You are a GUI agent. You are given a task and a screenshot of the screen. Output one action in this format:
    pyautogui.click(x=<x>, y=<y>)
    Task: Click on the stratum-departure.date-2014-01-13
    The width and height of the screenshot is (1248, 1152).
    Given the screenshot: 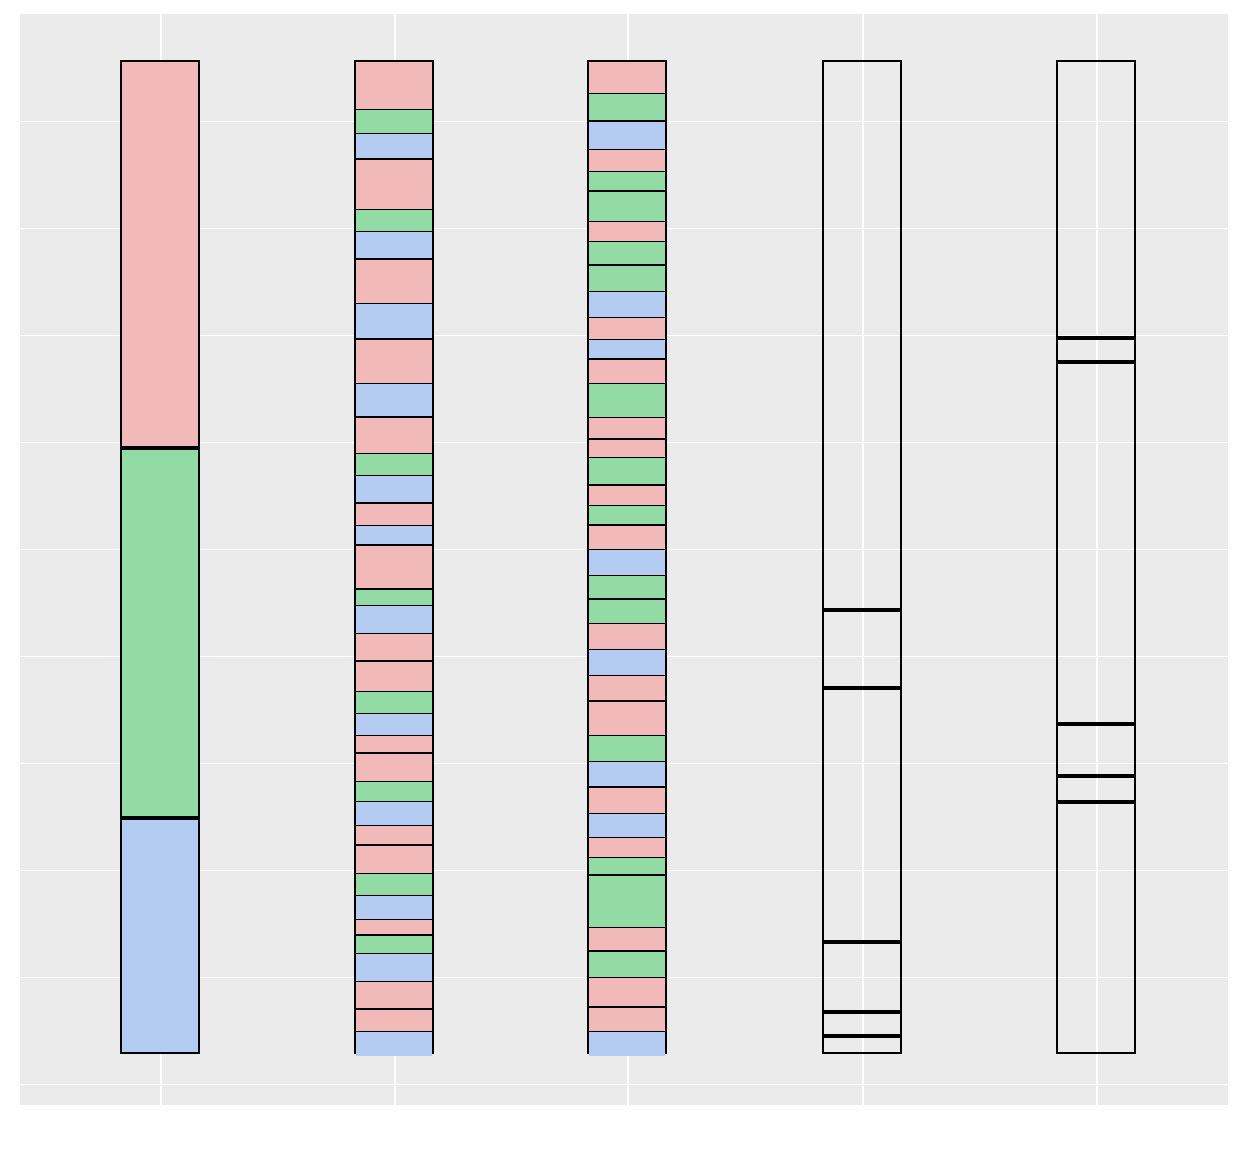 What is the action you would take?
    pyautogui.click(x=627, y=562)
    